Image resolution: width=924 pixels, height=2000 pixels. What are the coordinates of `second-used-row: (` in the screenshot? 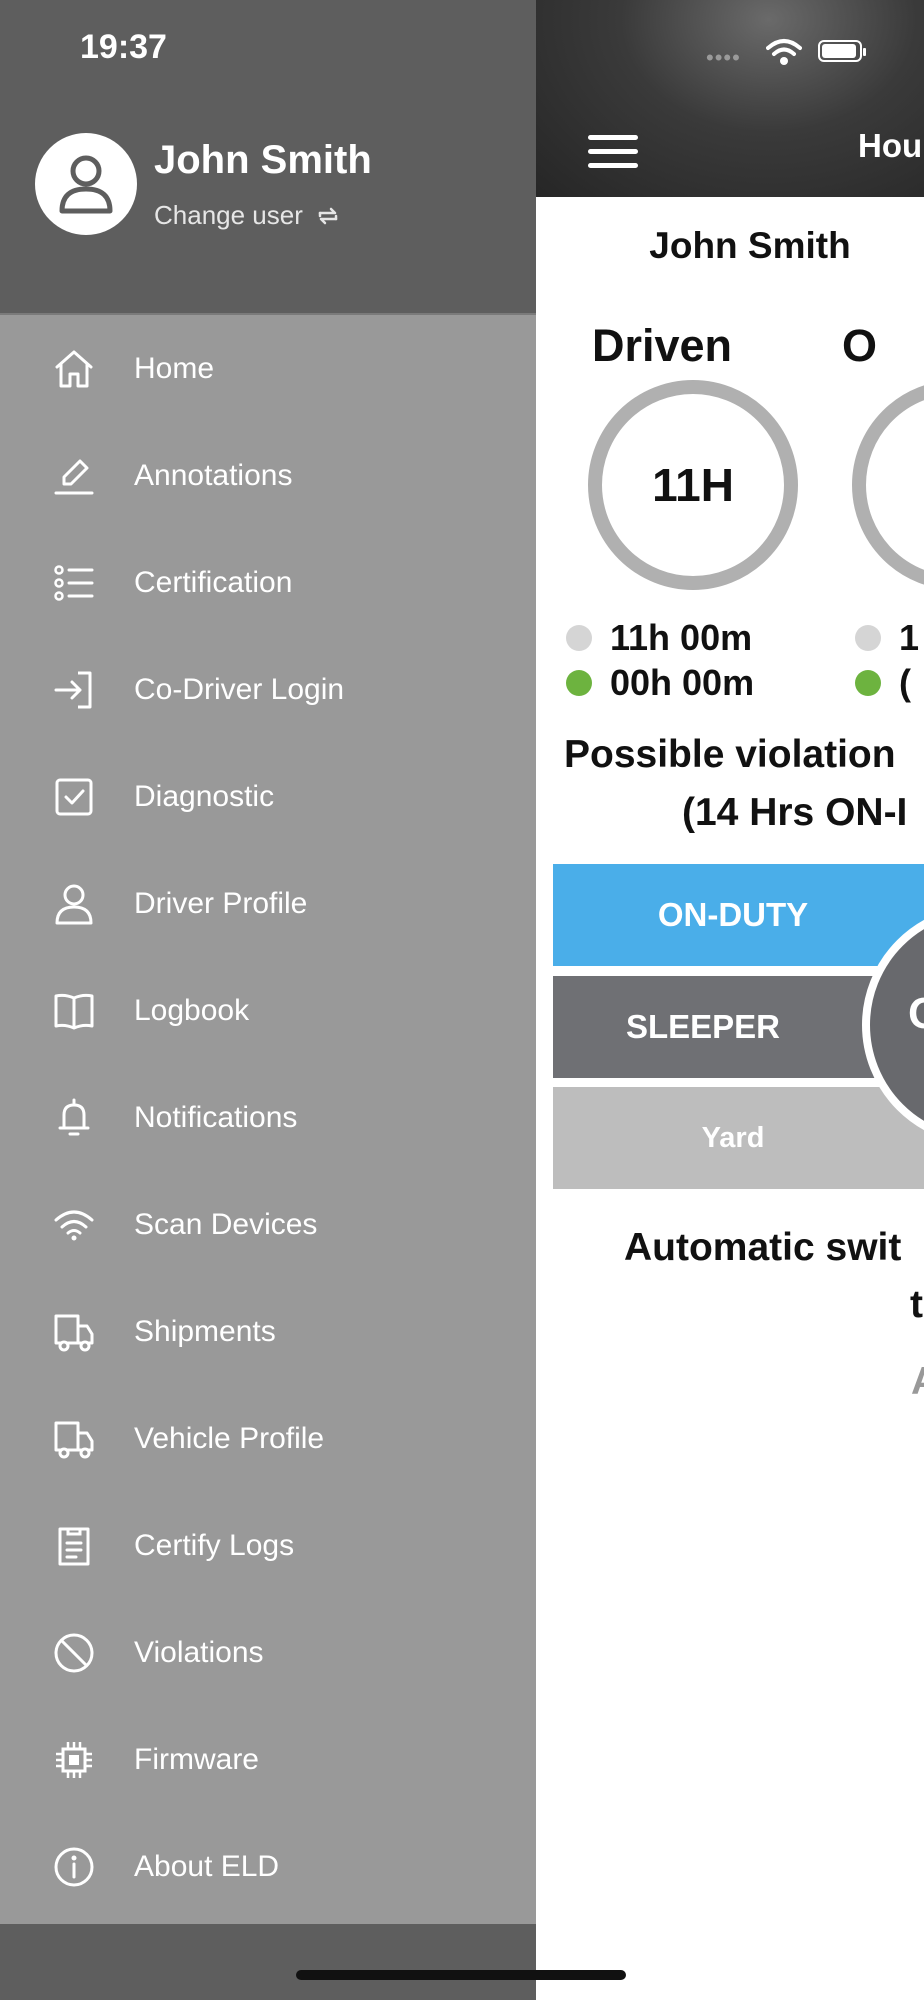 It's located at (883, 683).